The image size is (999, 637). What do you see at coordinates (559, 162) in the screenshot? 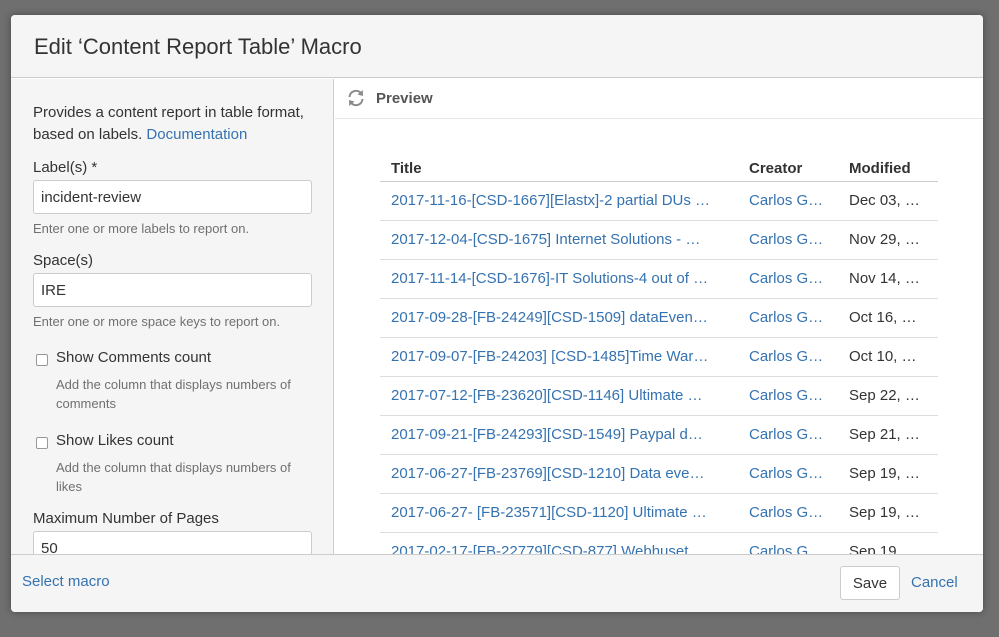
I see `column-header-title: Title` at bounding box center [559, 162].